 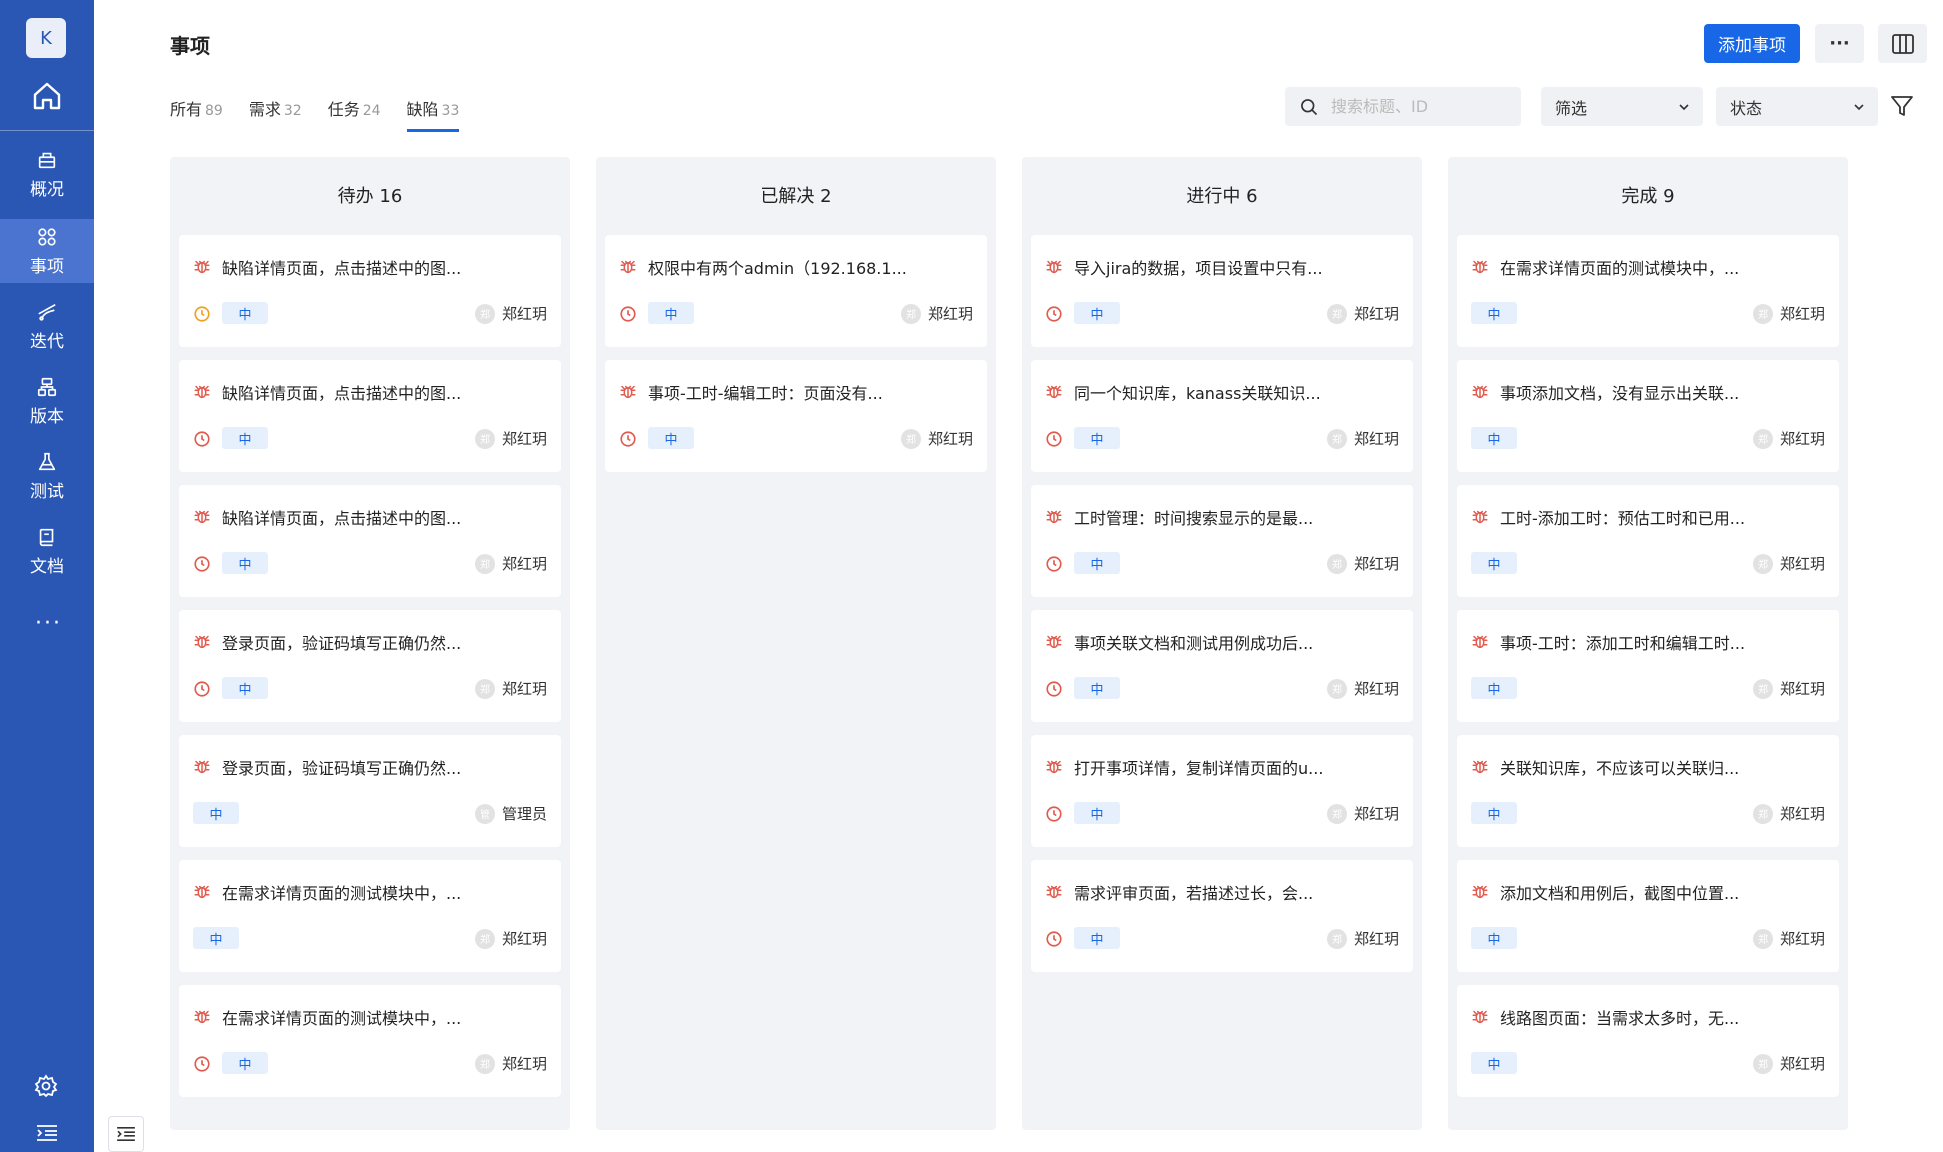 I want to click on column-view-button, so click(x=1902, y=43).